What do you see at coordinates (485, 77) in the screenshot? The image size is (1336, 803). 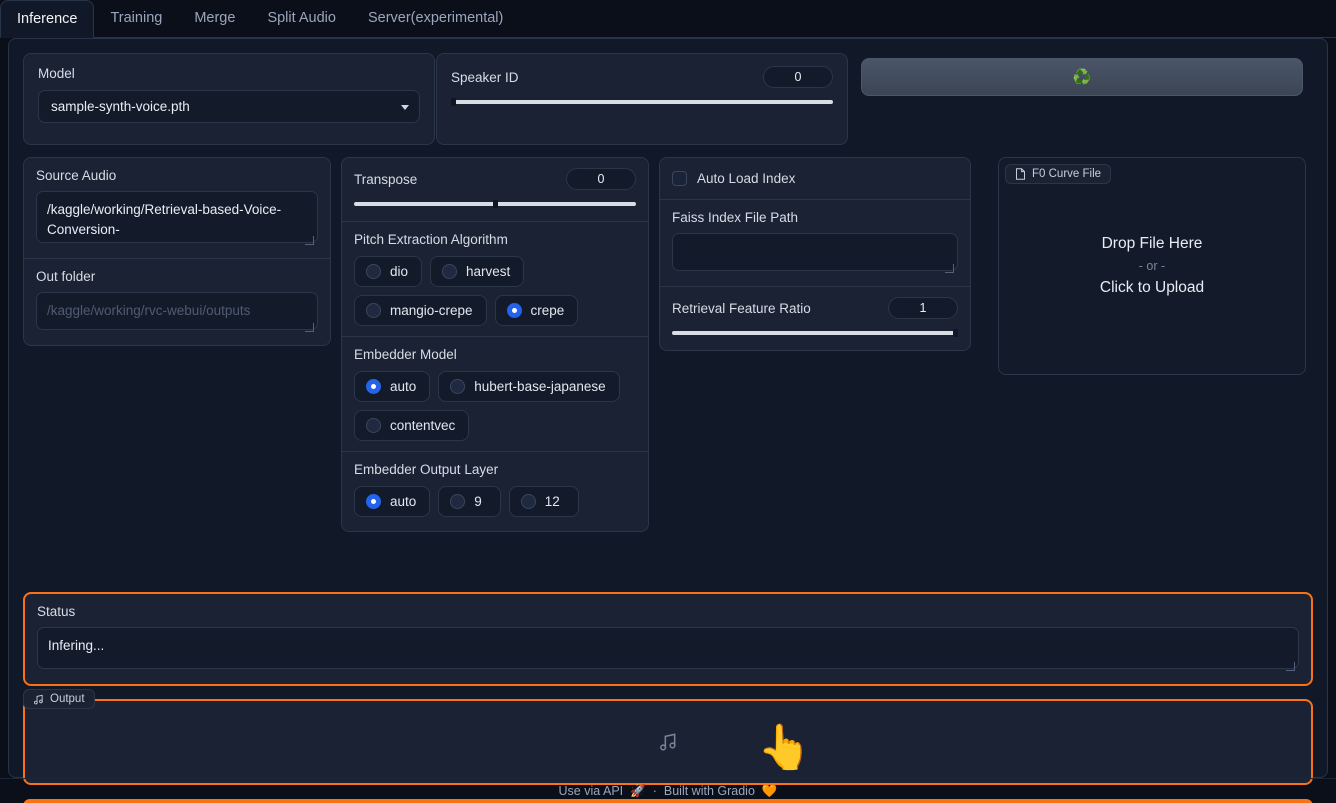 I see `speaker-id-label: Speaker ID` at bounding box center [485, 77].